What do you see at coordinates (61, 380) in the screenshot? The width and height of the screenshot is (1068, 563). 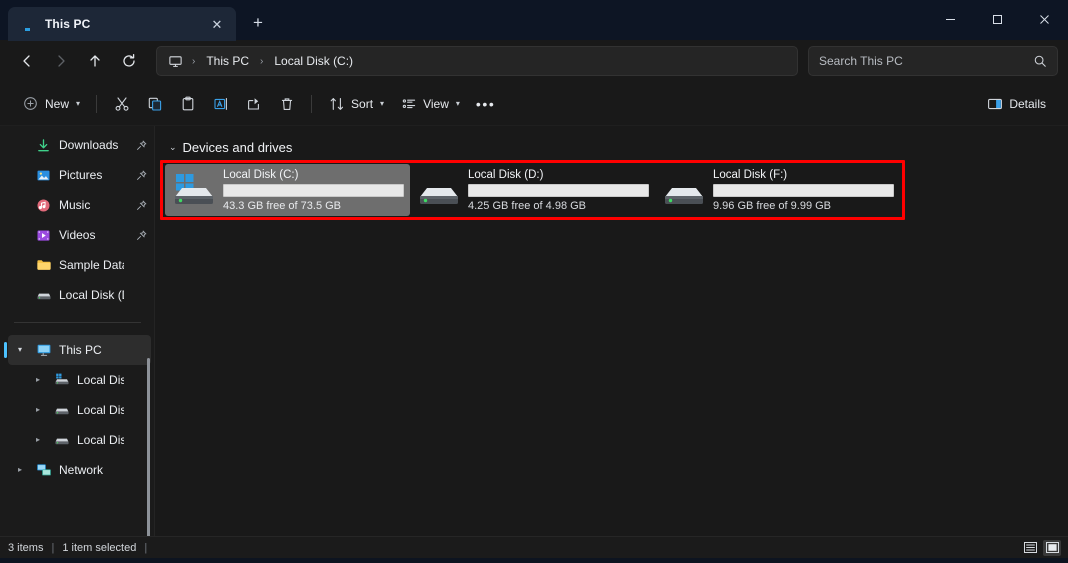 I see `windows-drive-icon` at bounding box center [61, 380].